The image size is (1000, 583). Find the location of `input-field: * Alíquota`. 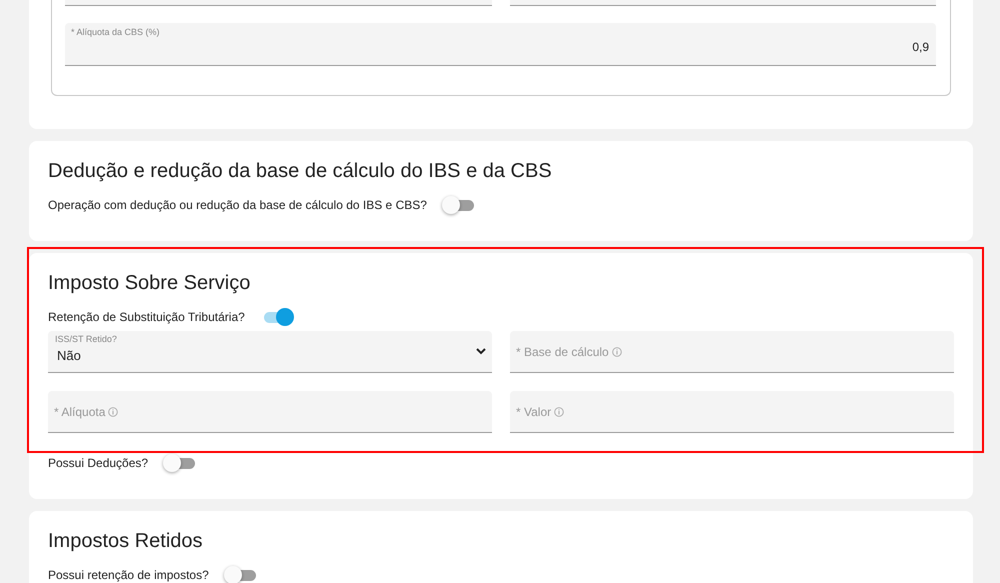

input-field: * Alíquota is located at coordinates (270, 412).